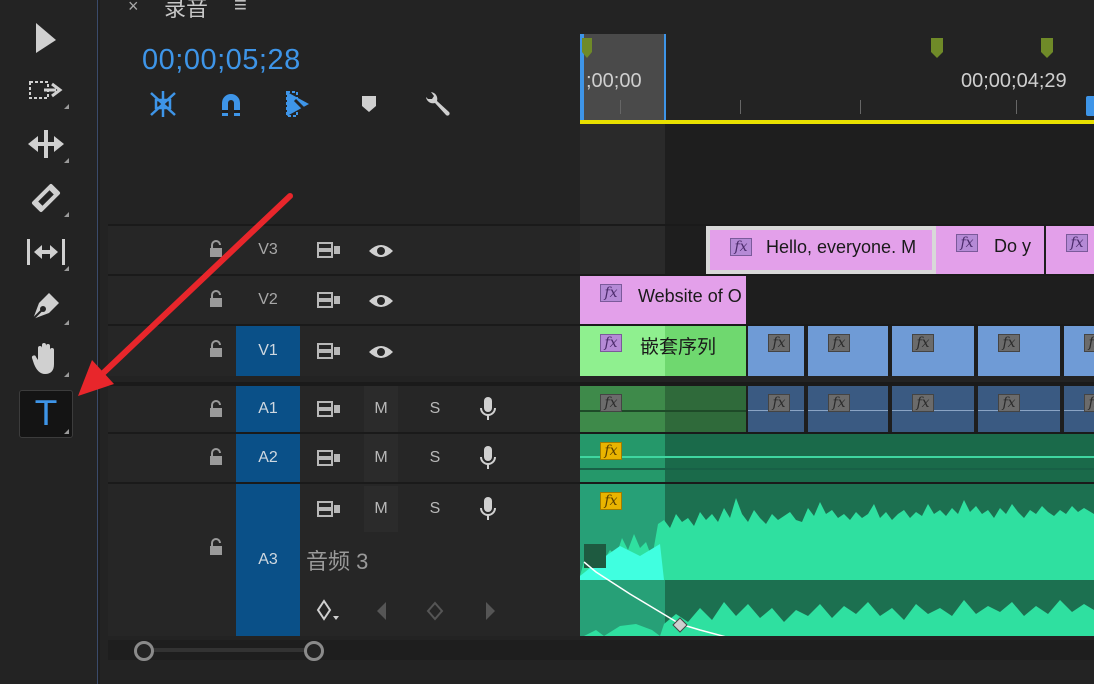  I want to click on clip-a2: fx, so click(837, 458).